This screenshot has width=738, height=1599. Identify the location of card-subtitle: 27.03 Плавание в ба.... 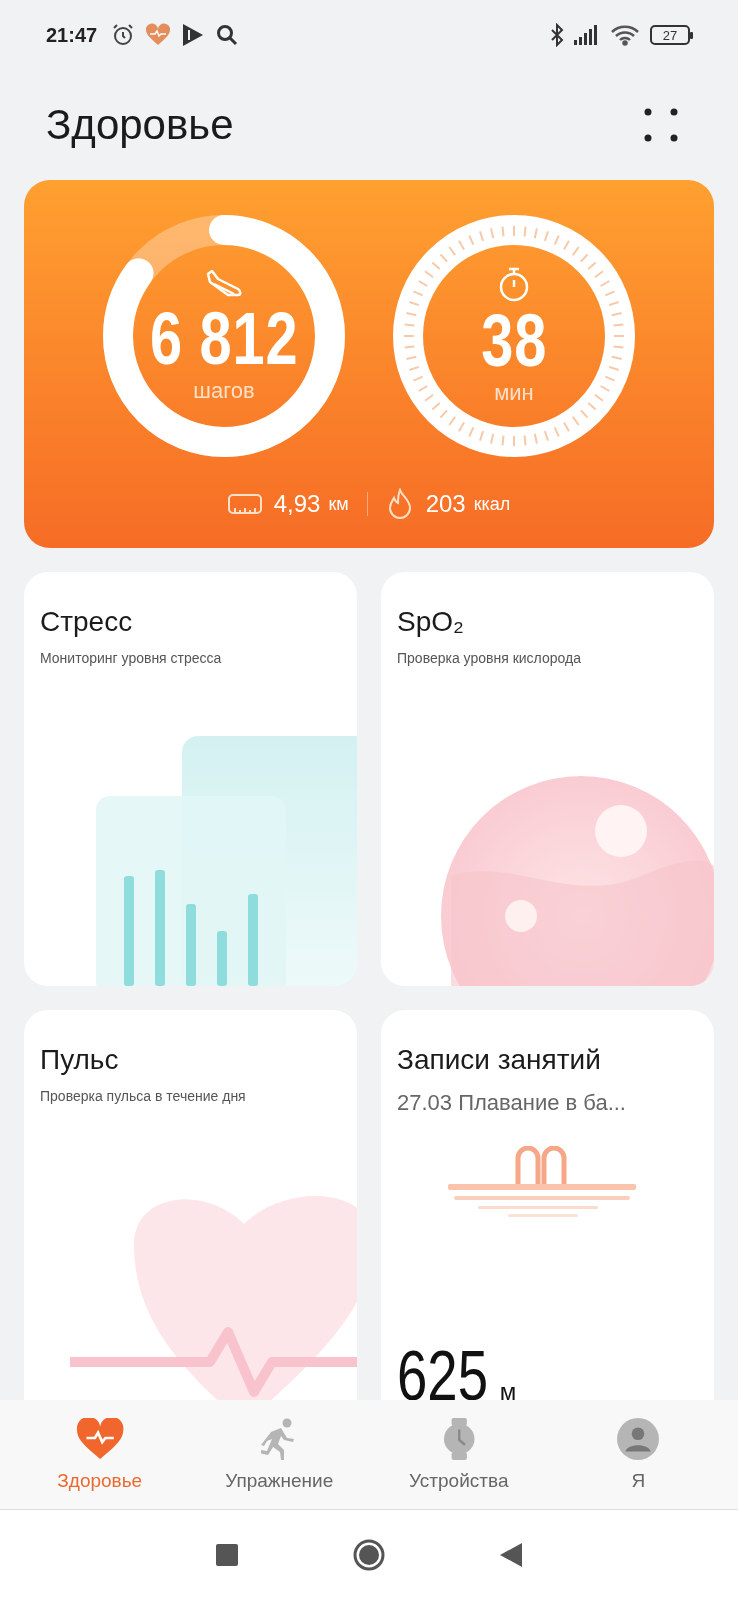
(511, 1103).